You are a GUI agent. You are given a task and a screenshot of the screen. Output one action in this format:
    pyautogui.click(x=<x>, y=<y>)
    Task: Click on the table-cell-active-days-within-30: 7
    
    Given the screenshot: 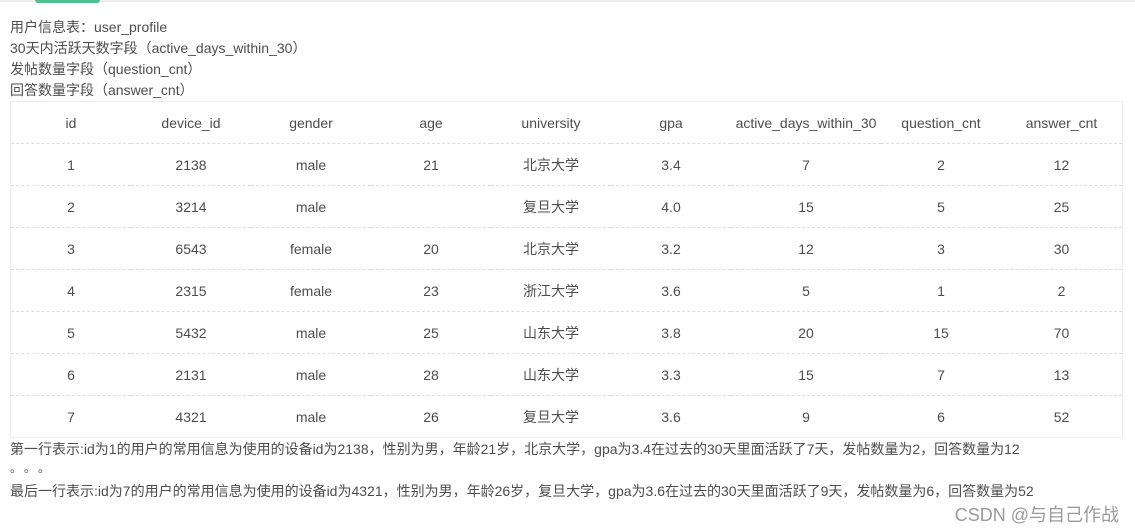 What is the action you would take?
    pyautogui.click(x=806, y=164)
    